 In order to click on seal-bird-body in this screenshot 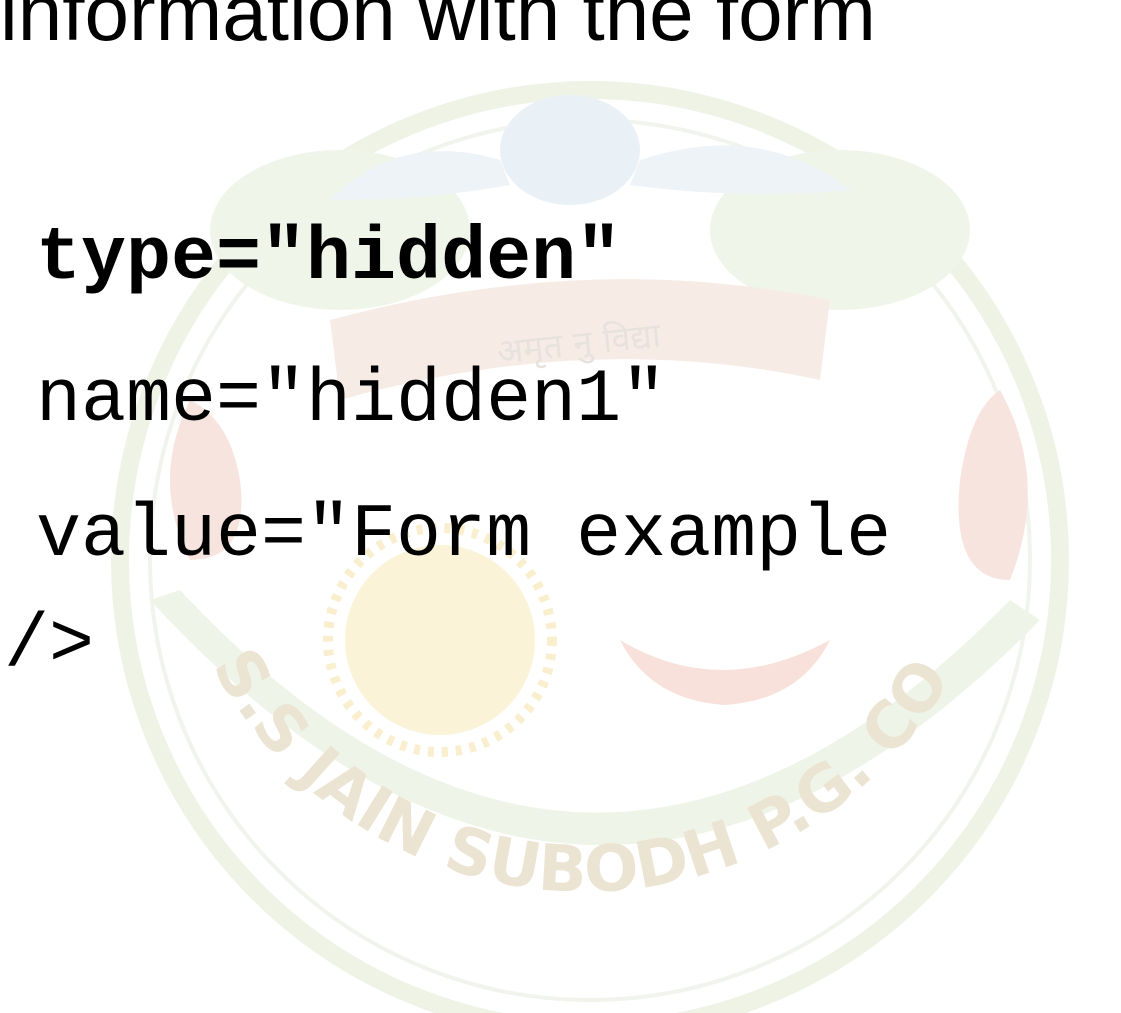, I will do `click(570, 150)`.